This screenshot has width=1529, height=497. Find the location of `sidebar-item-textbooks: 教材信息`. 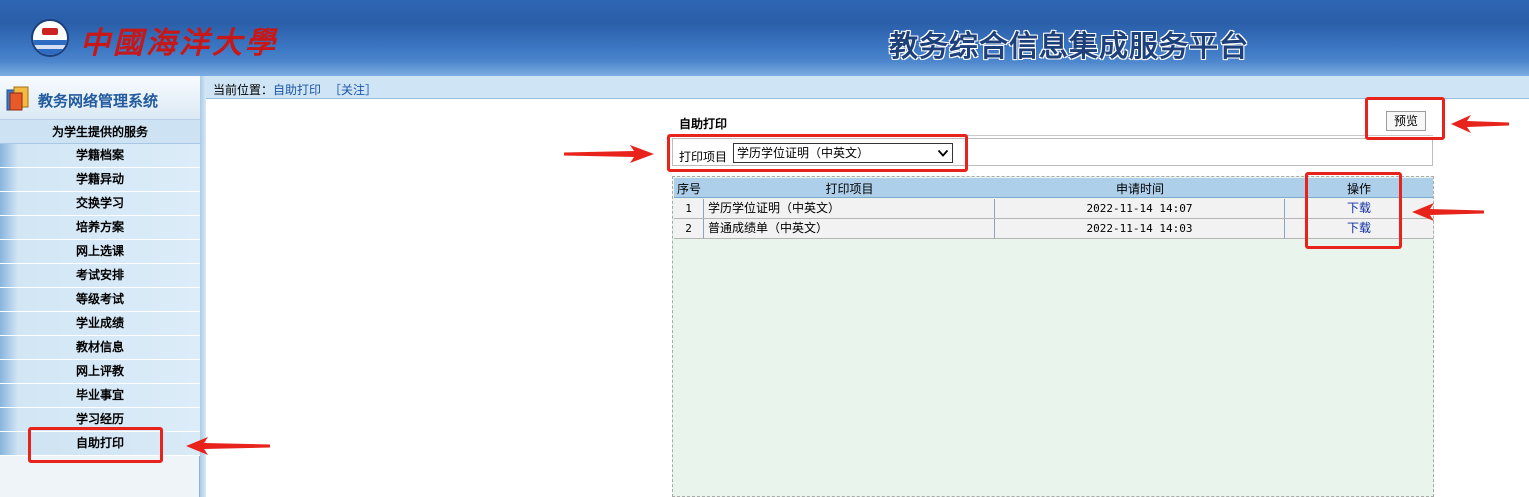

sidebar-item-textbooks: 教材信息 is located at coordinates (100, 348).